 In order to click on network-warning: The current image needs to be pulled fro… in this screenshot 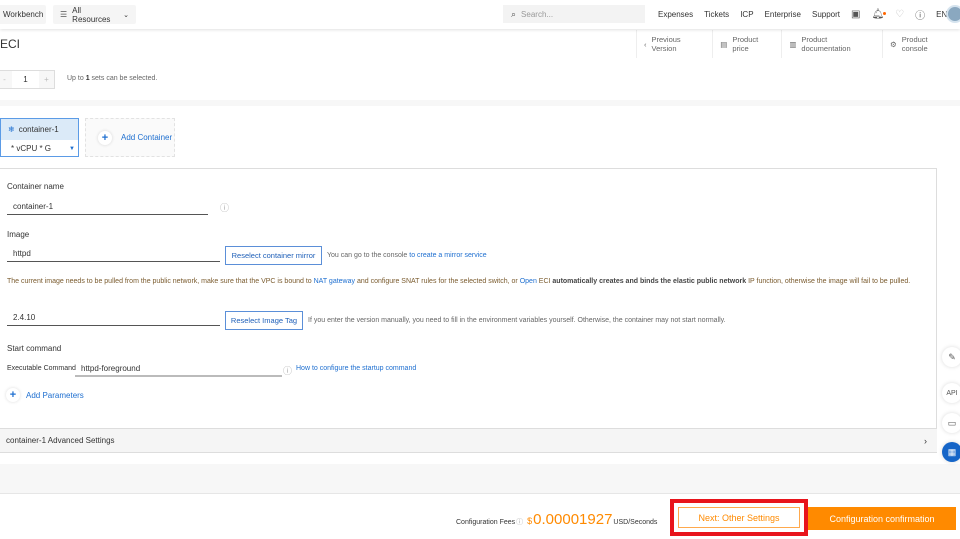, I will do `click(462, 282)`.